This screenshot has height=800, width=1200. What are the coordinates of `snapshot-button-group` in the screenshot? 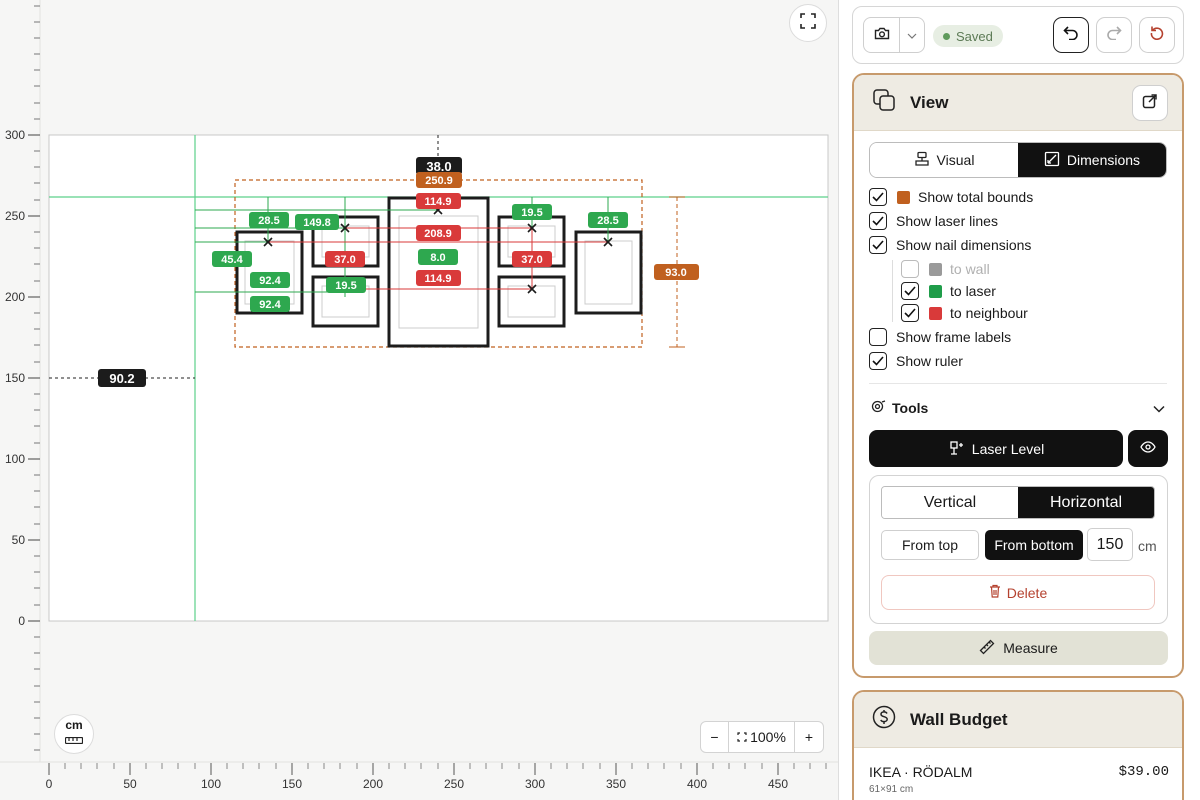 It's located at (894, 35).